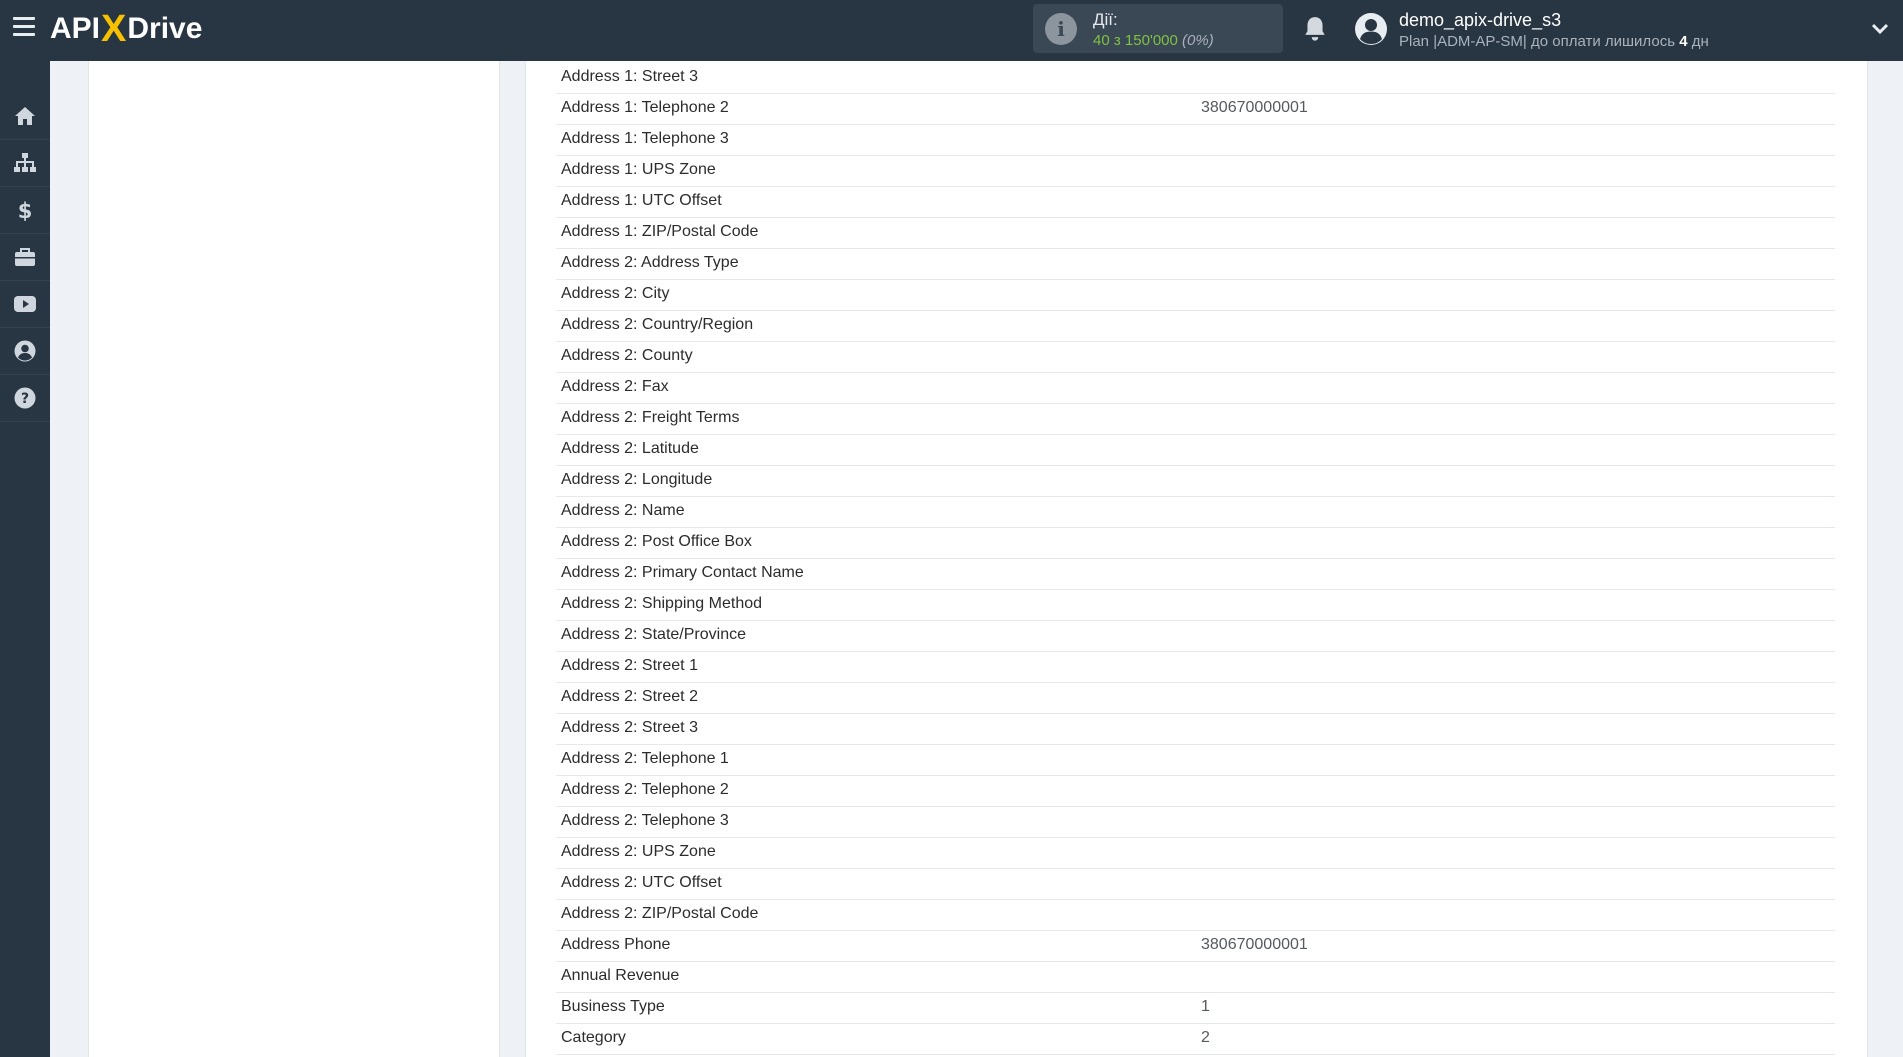  I want to click on field-label: Address 1: Street 3, so click(629, 76).